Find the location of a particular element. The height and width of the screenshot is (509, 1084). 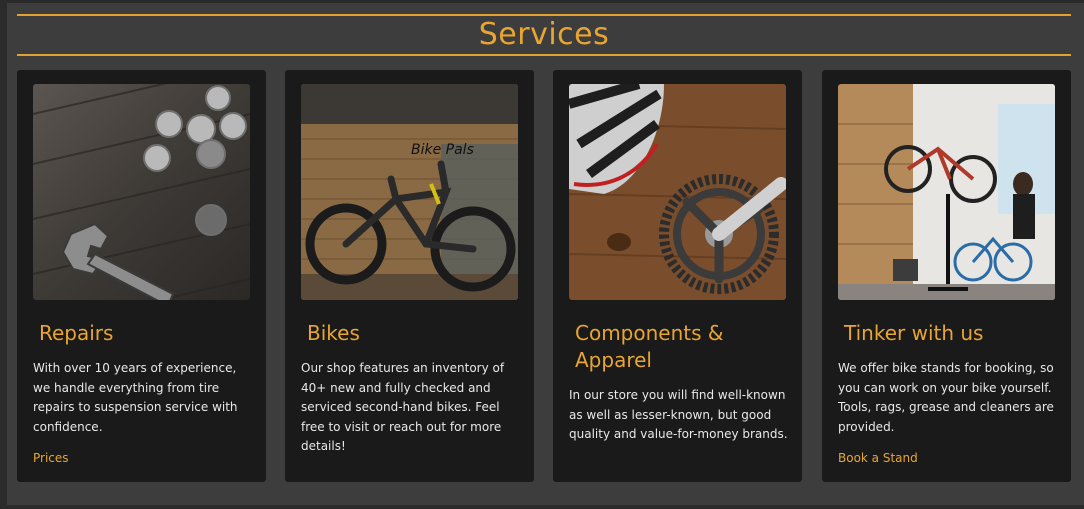

left-edge is located at coordinates (3, 254).